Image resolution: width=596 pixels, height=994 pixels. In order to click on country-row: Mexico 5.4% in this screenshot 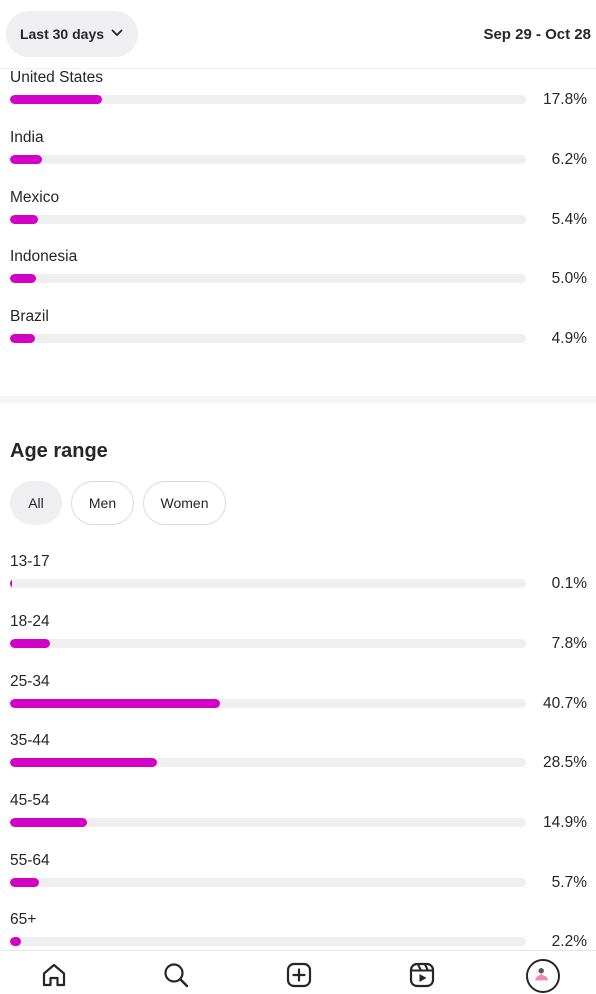, I will do `click(299, 218)`.